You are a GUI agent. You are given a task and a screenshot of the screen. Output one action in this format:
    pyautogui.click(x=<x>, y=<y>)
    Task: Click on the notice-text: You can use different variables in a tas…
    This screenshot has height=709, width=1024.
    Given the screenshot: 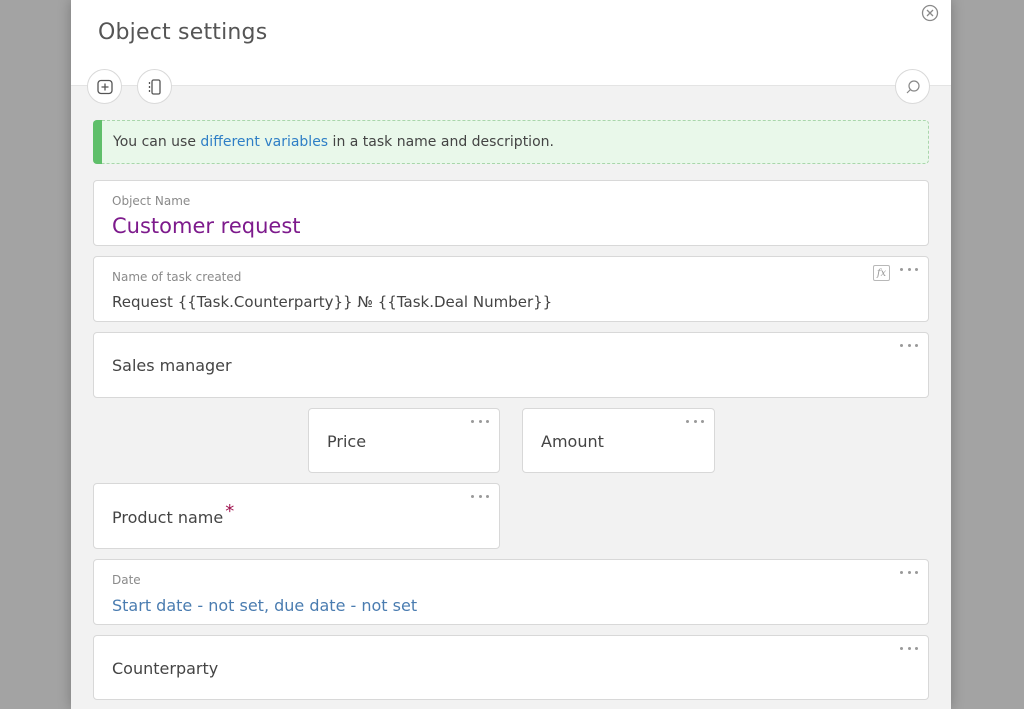 What is the action you would take?
    pyautogui.click(x=333, y=142)
    